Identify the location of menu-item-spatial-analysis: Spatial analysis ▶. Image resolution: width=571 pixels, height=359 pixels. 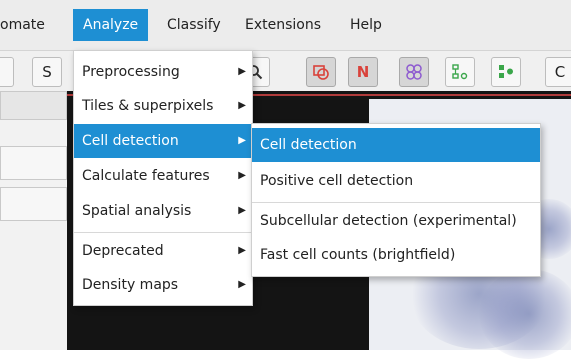
(163, 211).